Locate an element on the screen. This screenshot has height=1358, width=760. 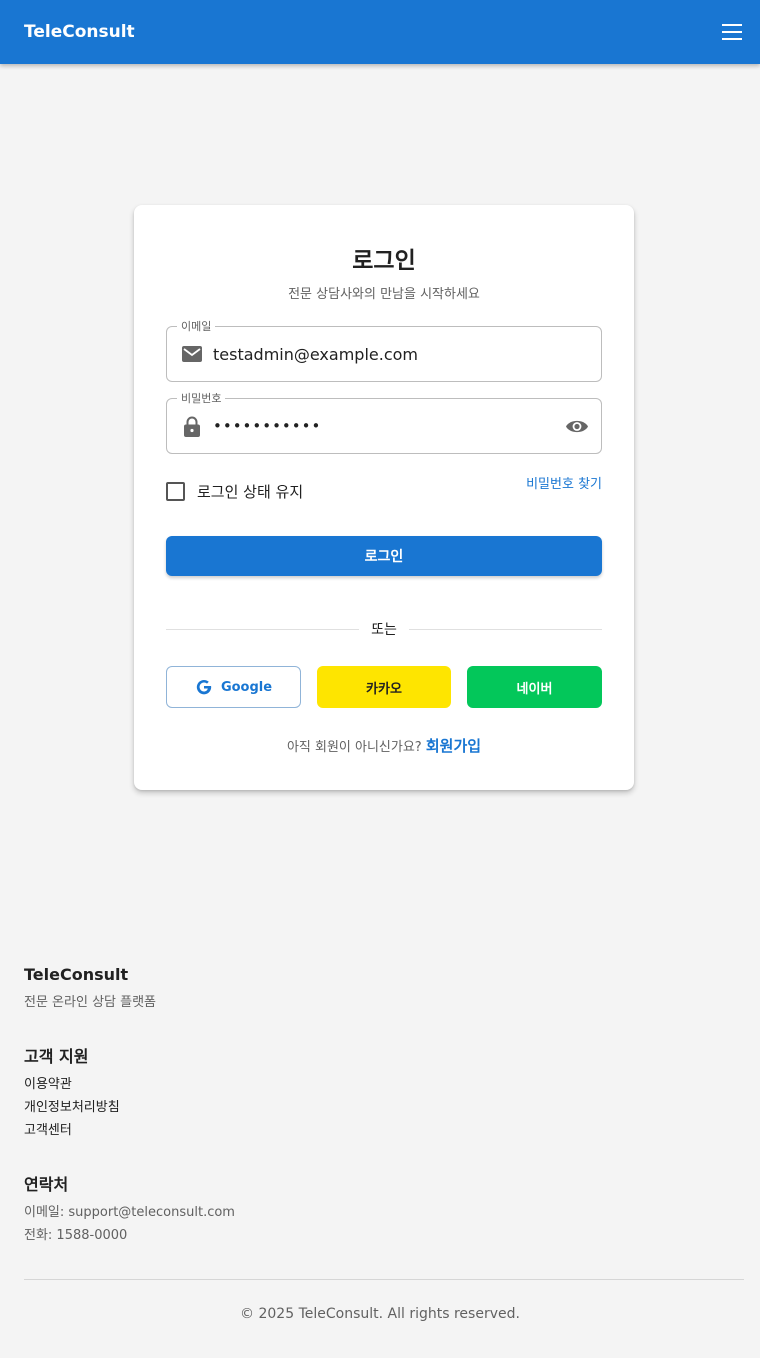
remember-me-label: 로그인 상태 유지 is located at coordinates (250, 492).